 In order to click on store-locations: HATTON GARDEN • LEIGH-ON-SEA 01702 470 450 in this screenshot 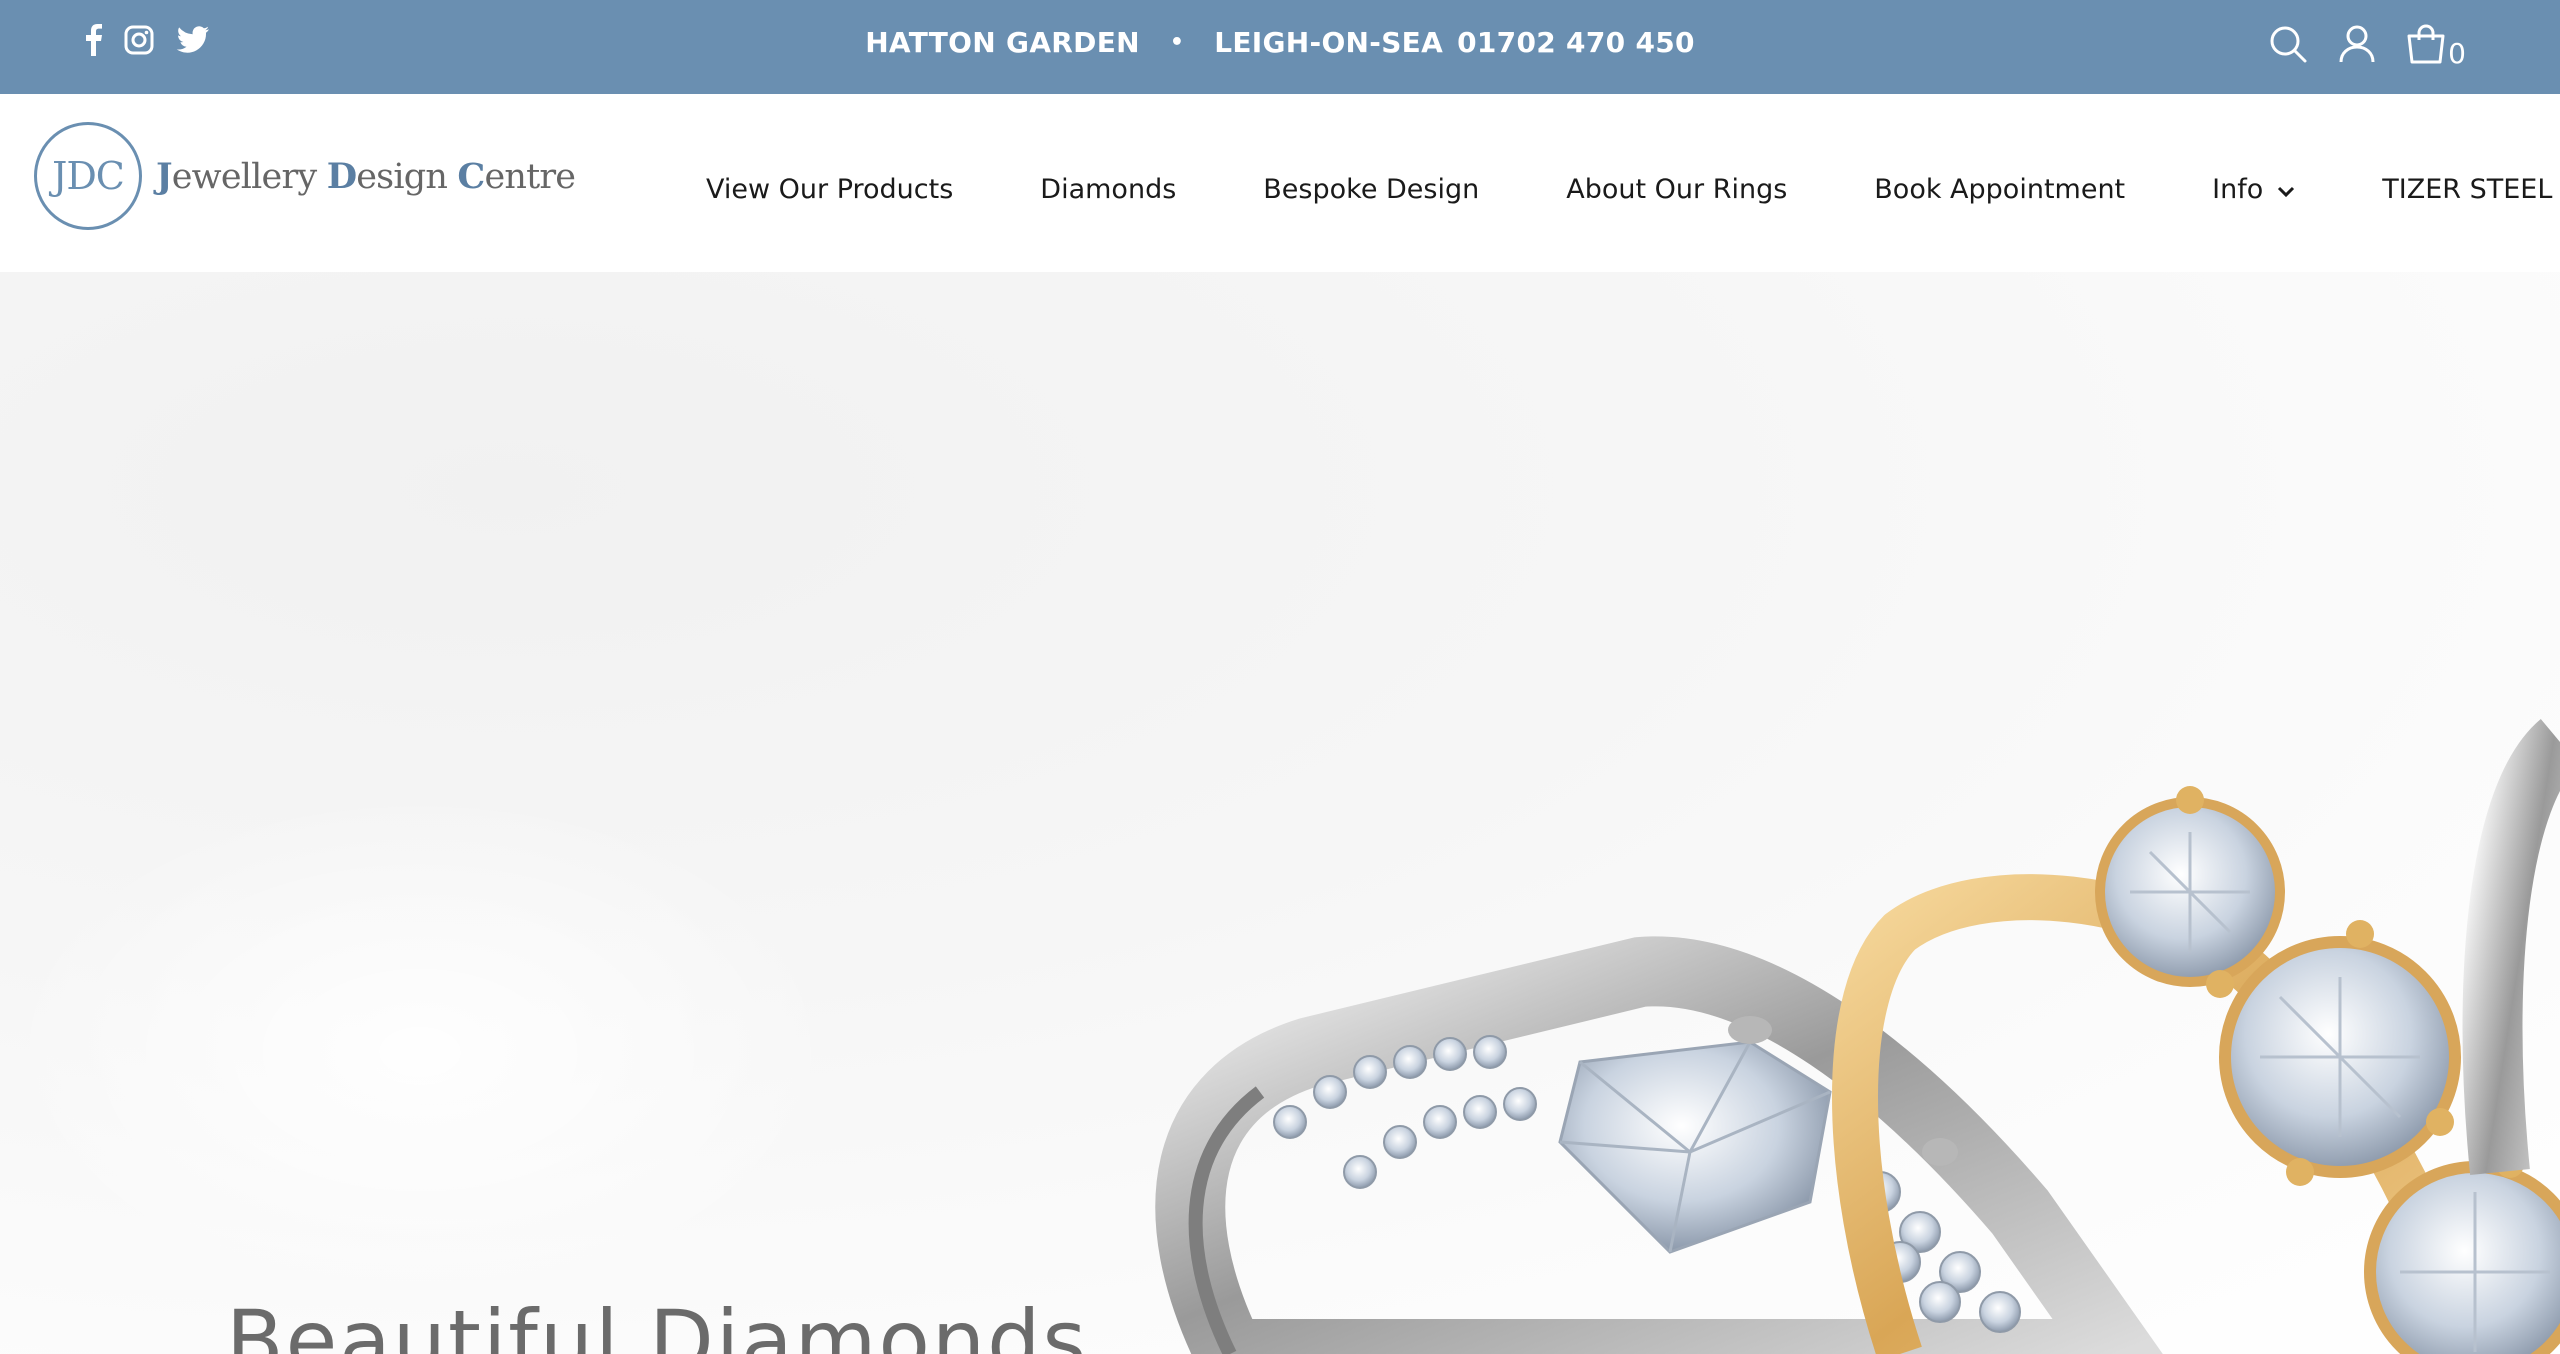, I will do `click(1280, 42)`.